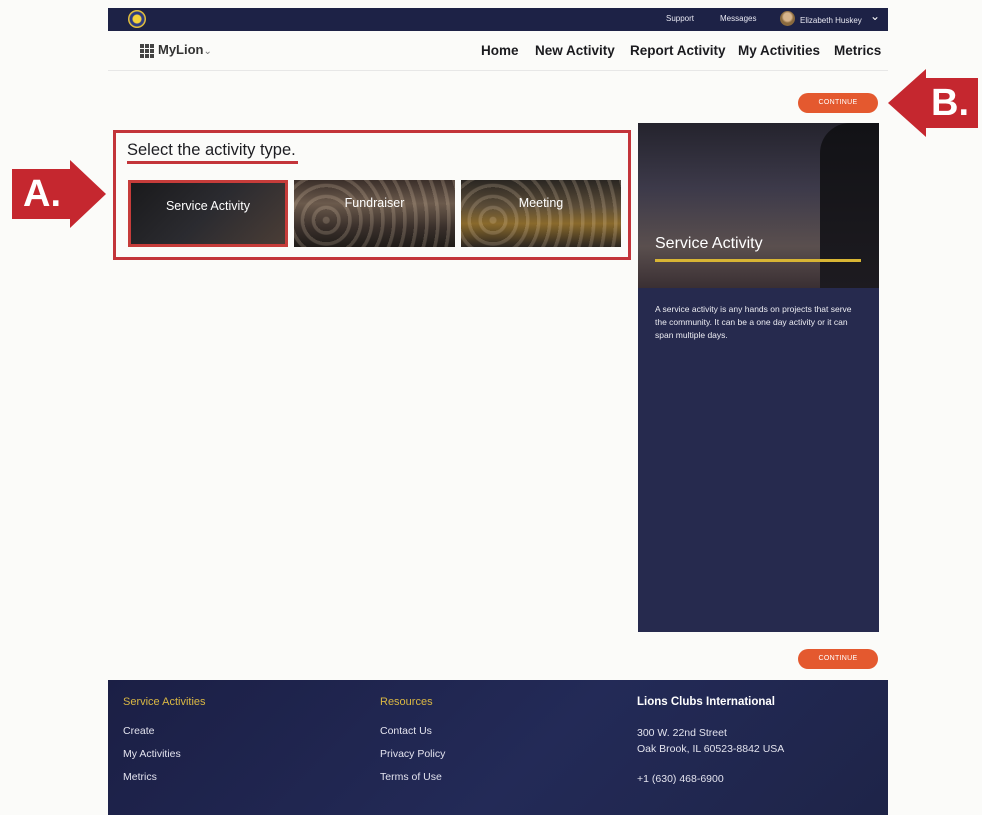 This screenshot has height=815, width=982. What do you see at coordinates (411, 777) in the screenshot?
I see `footer-link-terms: Terms of Use` at bounding box center [411, 777].